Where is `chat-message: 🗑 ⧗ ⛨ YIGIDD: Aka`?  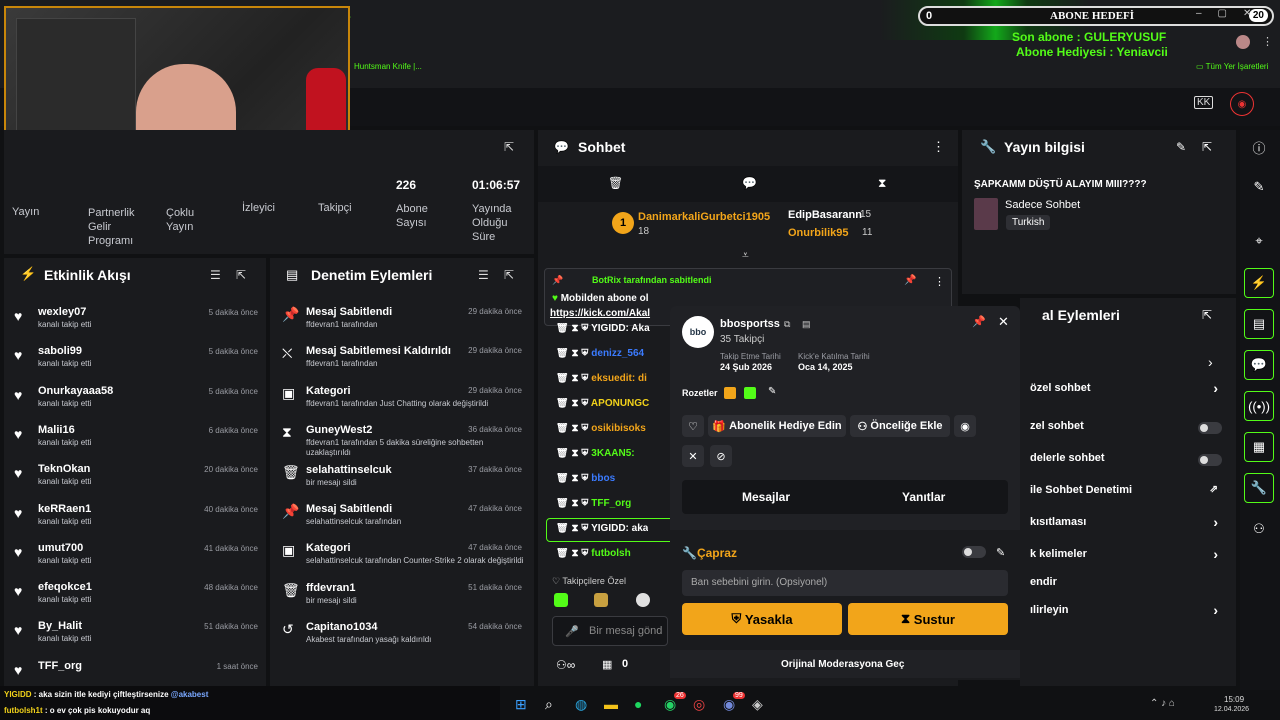 chat-message: 🗑 ⧗ ⛨ YIGIDD: Aka is located at coordinates (603, 333).